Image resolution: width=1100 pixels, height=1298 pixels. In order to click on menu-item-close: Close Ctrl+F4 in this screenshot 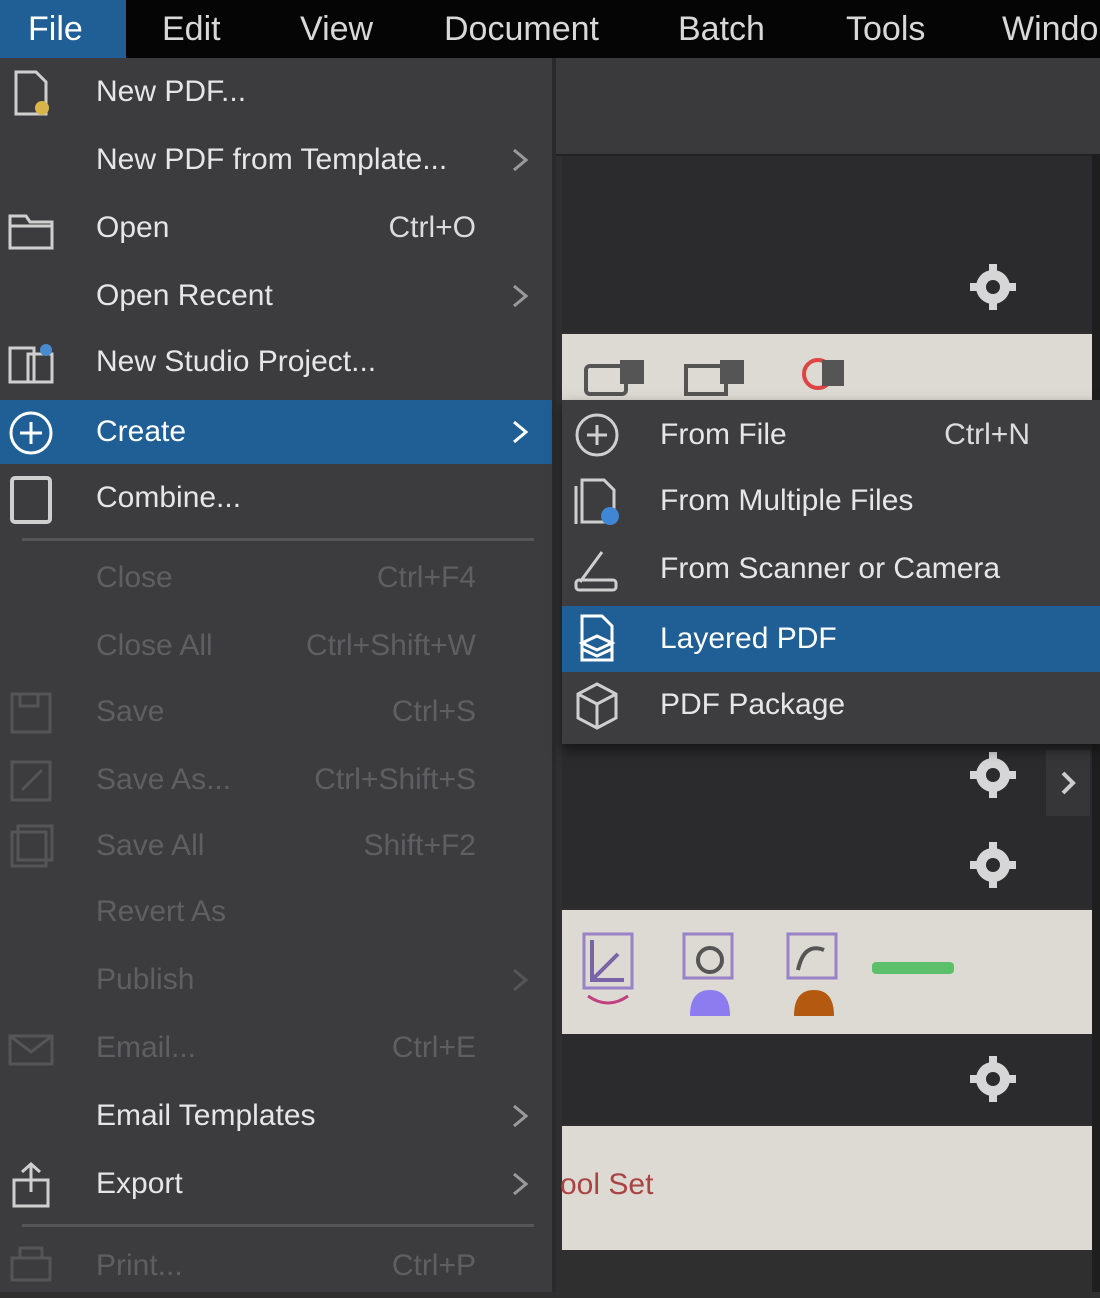, I will do `click(276, 578)`.